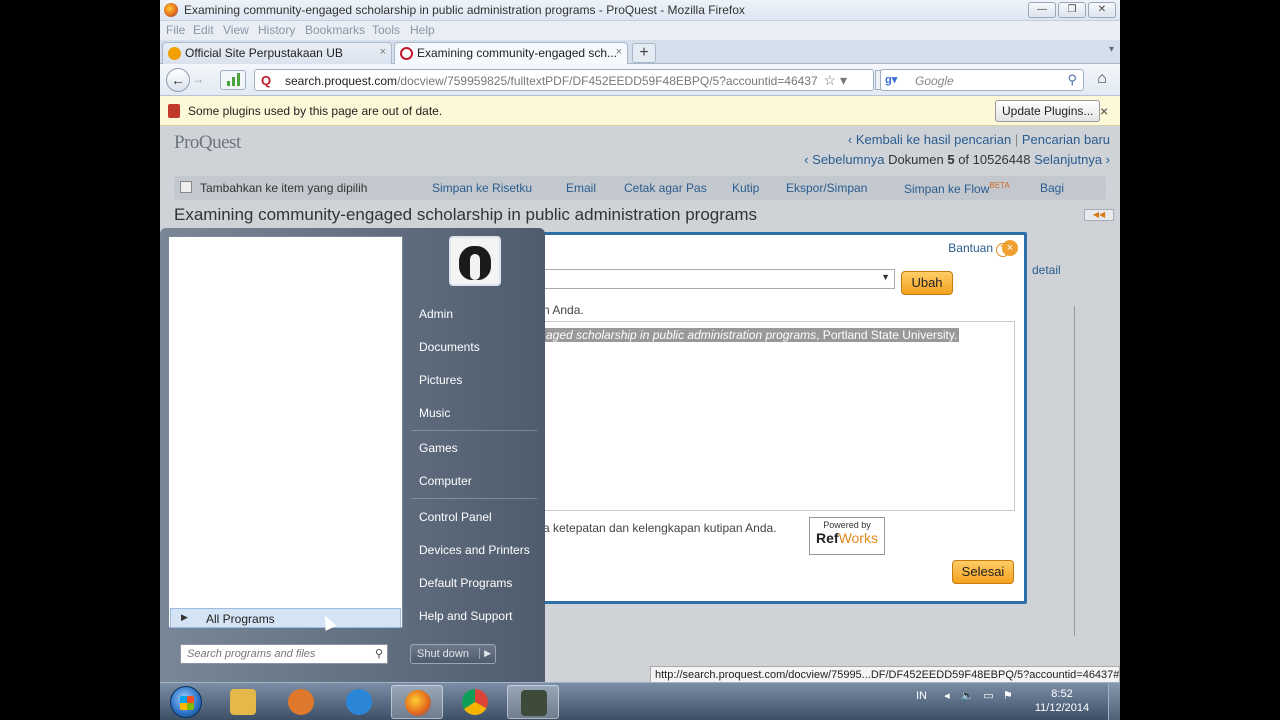  Describe the element at coordinates (186, 187) in the screenshot. I see `select-item-checkbox` at that location.